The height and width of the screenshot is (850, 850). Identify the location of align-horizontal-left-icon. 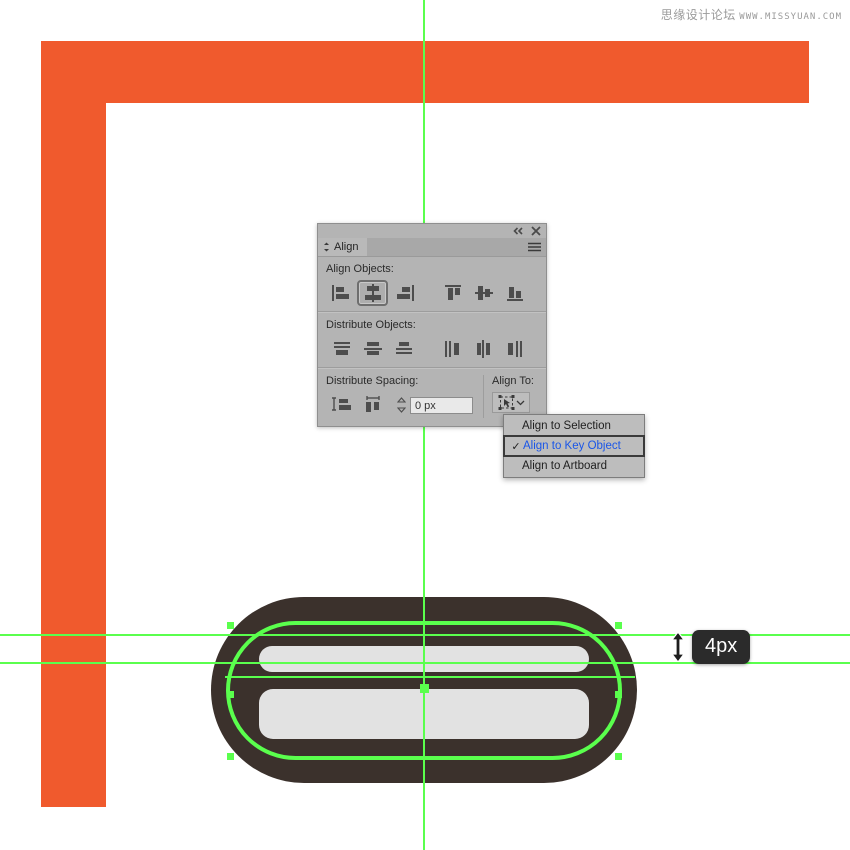
(340, 293).